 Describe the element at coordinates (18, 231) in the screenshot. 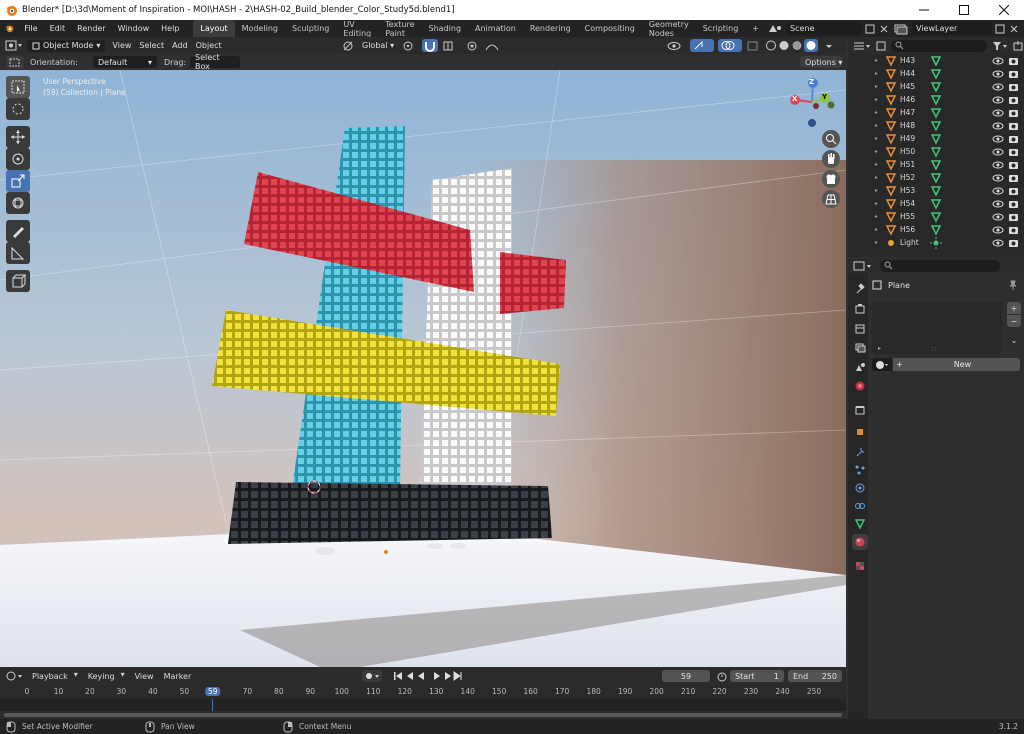

I see `annotate-tool` at that location.